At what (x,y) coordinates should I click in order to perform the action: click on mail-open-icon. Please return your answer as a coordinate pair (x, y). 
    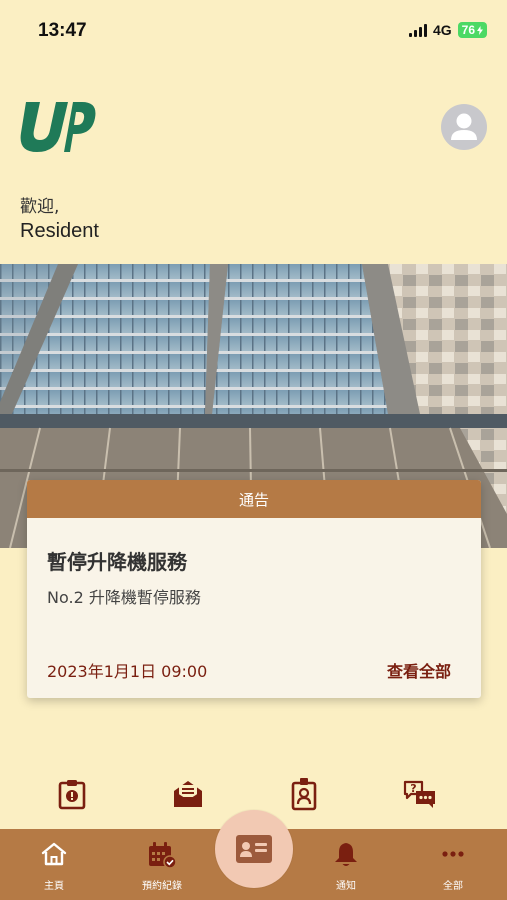
    Looking at the image, I should click on (188, 794).